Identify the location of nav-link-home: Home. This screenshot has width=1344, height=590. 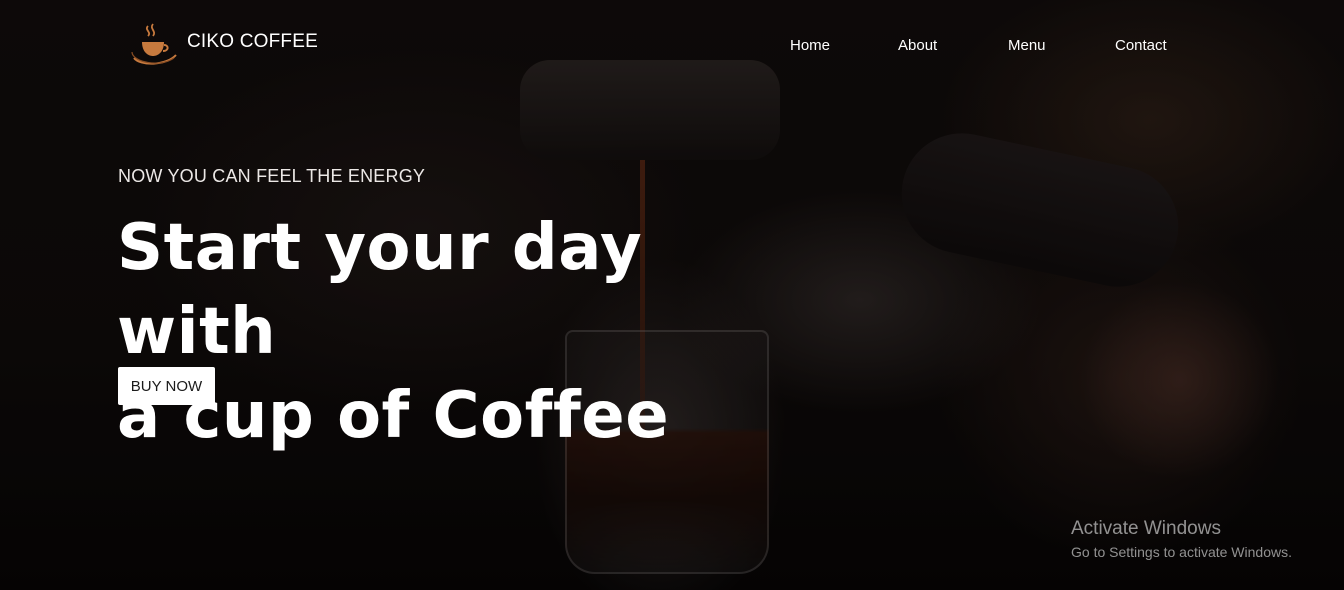
(810, 45).